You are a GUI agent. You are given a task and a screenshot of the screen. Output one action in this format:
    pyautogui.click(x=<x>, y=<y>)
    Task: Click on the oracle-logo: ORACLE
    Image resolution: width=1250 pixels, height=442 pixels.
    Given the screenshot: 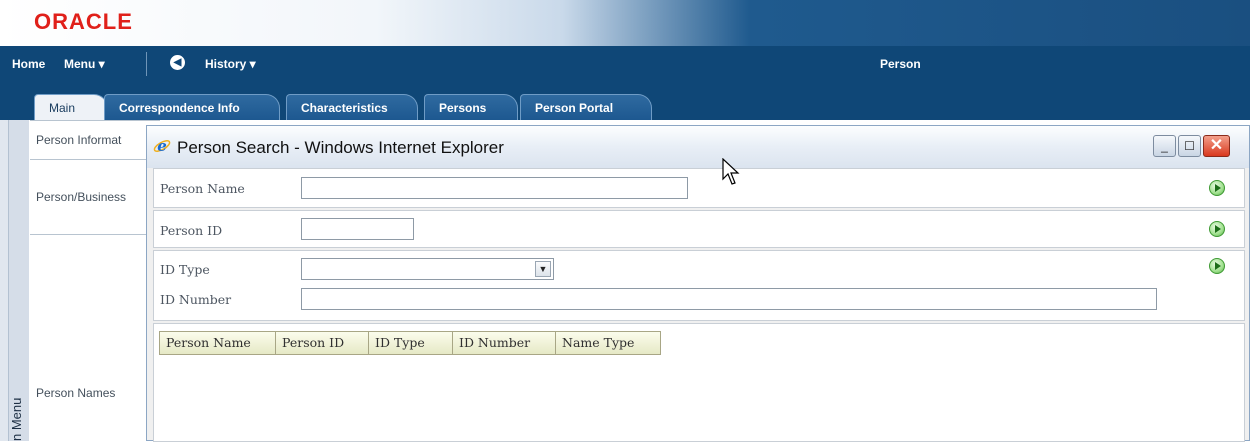 What is the action you would take?
    pyautogui.click(x=83, y=21)
    